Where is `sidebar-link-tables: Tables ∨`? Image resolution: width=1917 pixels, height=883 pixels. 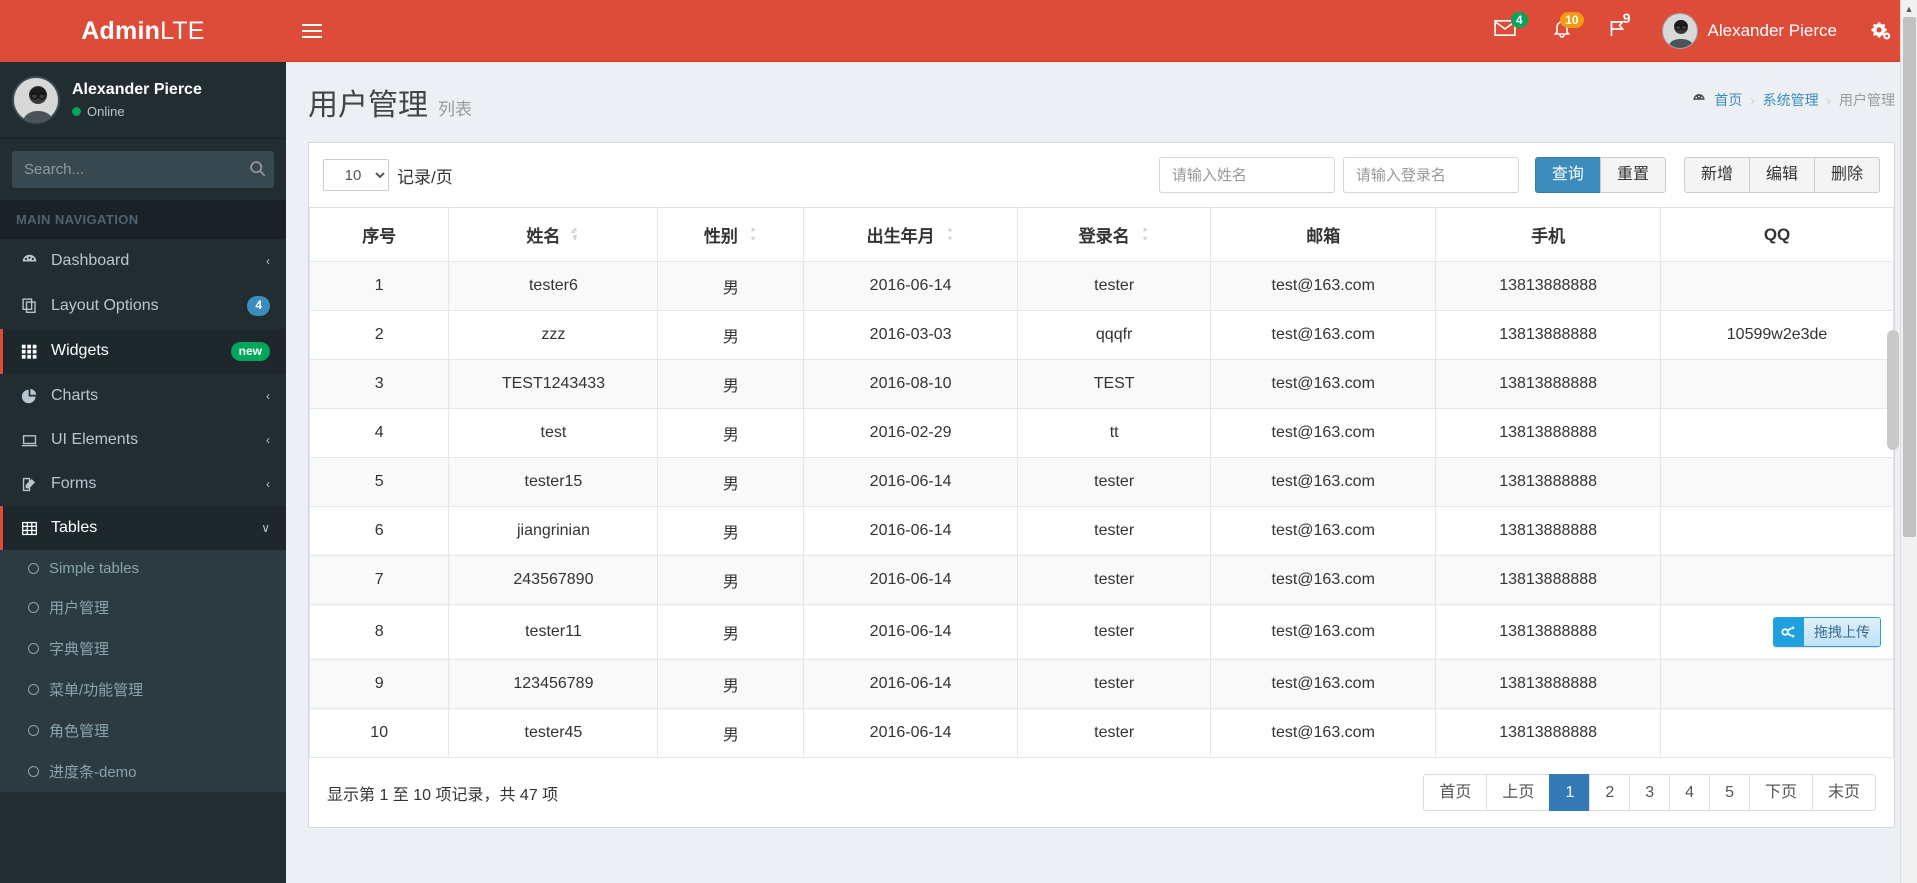 sidebar-link-tables: Tables ∨ is located at coordinates (143, 528).